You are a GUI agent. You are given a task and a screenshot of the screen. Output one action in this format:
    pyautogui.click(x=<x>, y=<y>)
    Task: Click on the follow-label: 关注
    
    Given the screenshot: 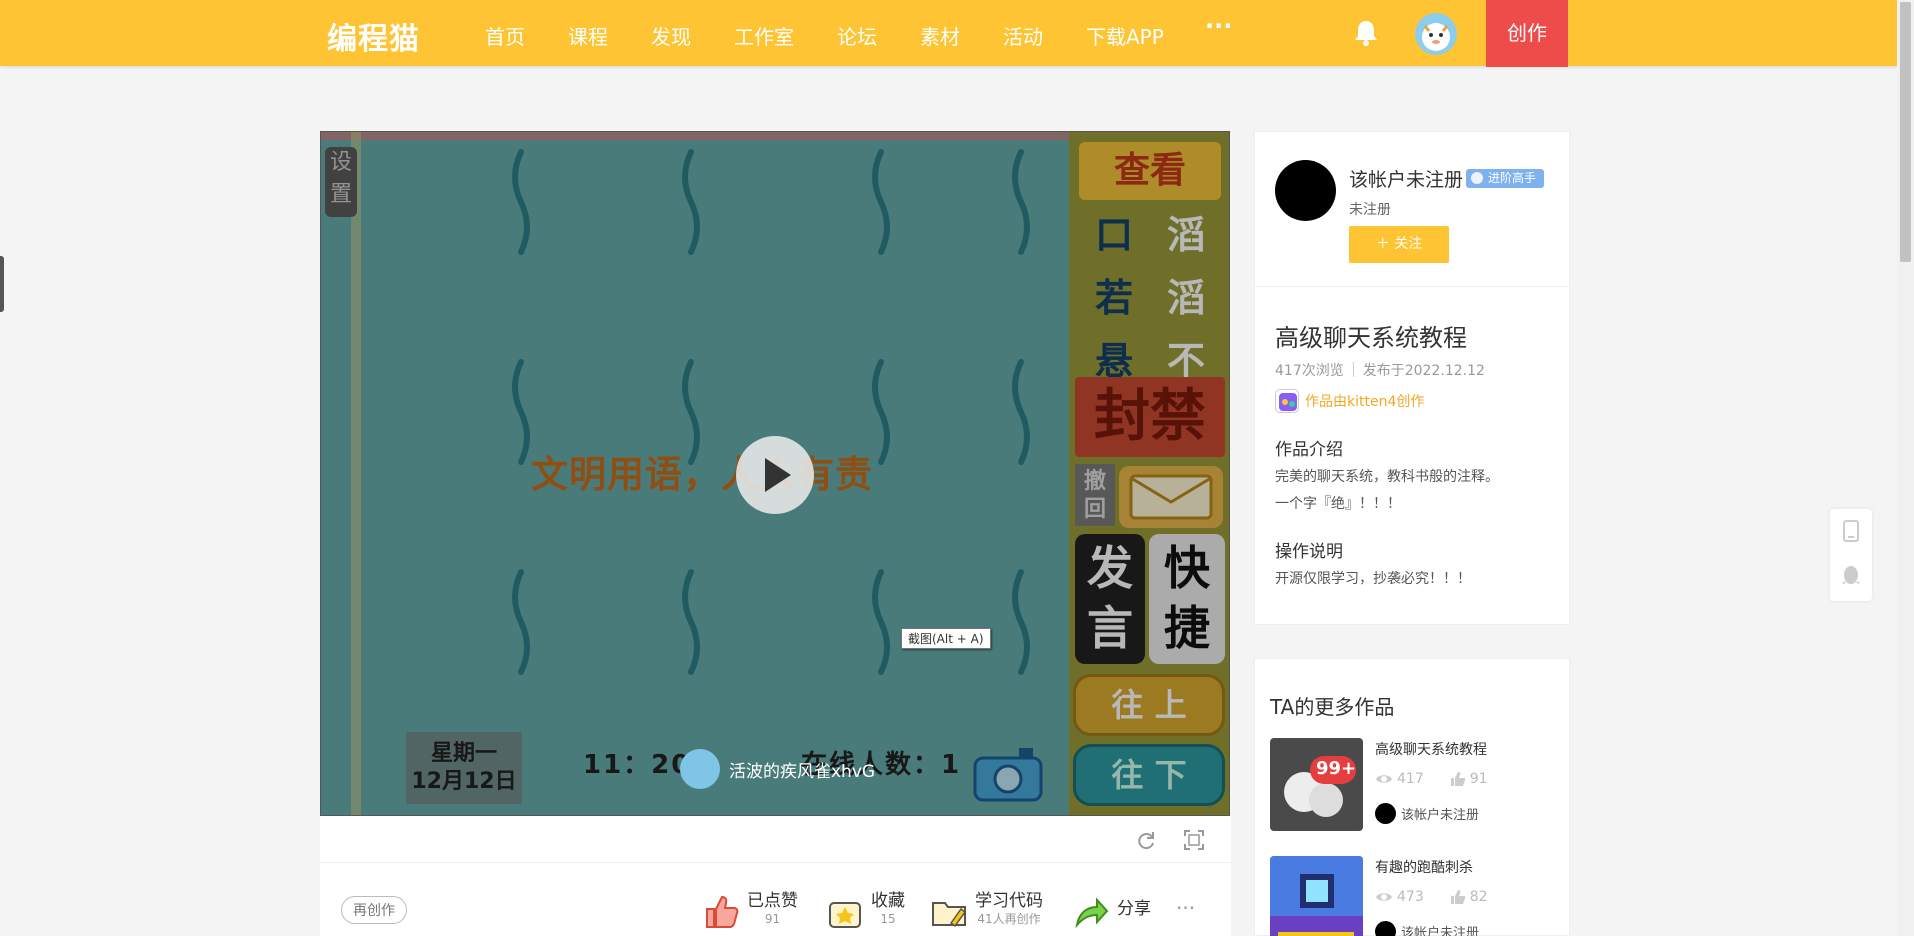 What is the action you would take?
    pyautogui.click(x=1408, y=244)
    